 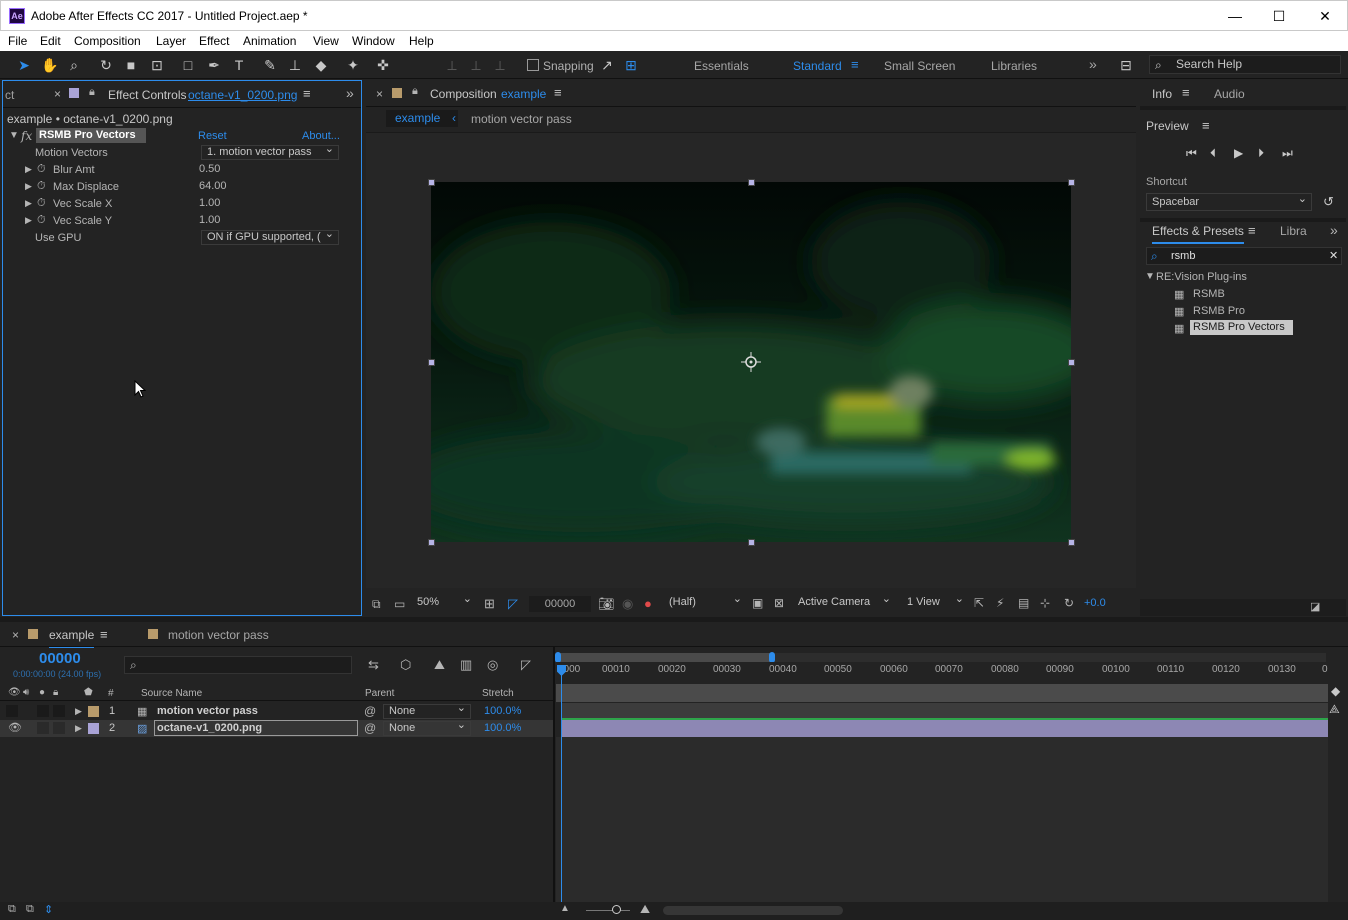 What do you see at coordinates (500, 65) in the screenshot?
I see `view-axis-icon: ⟂` at bounding box center [500, 65].